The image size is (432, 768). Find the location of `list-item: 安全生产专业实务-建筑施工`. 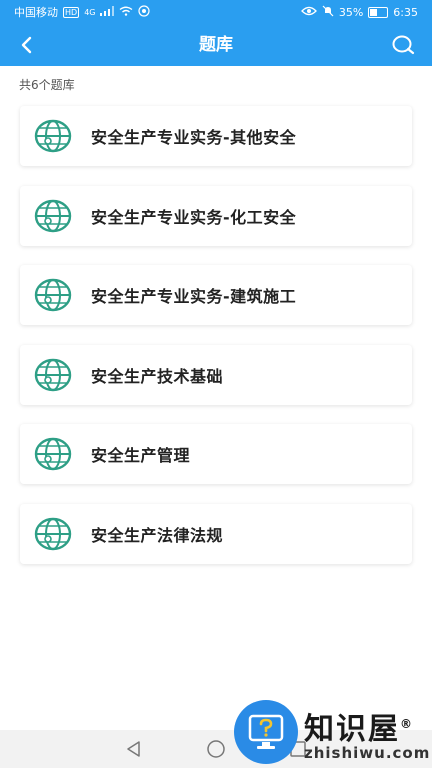

list-item: 安全生产专业实务-建筑施工 is located at coordinates (216, 295).